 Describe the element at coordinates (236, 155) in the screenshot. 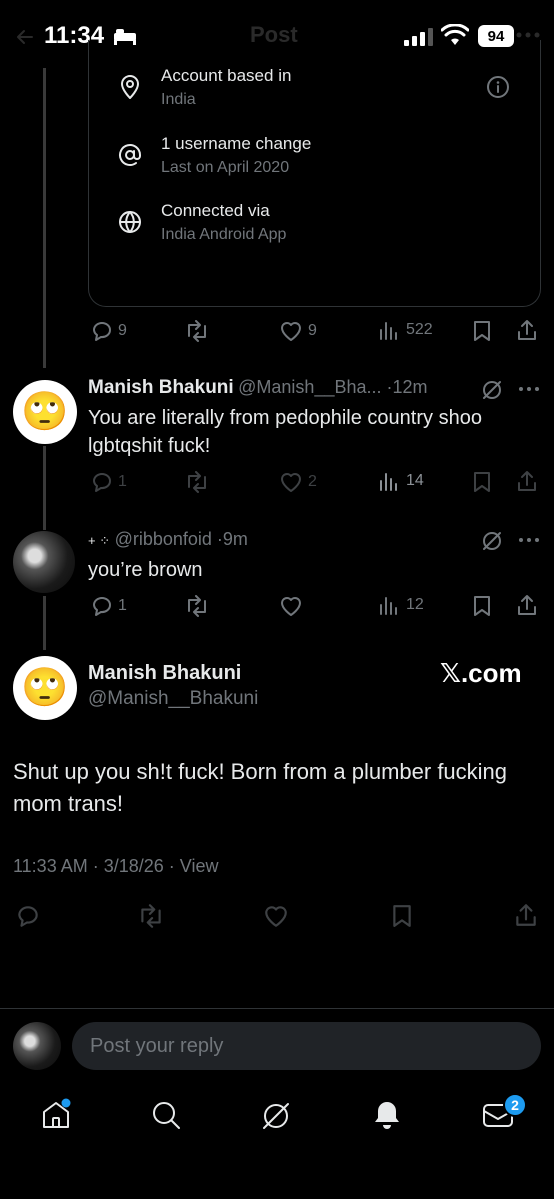

I see `about-row-username: 1 username change Last on April 2020` at that location.